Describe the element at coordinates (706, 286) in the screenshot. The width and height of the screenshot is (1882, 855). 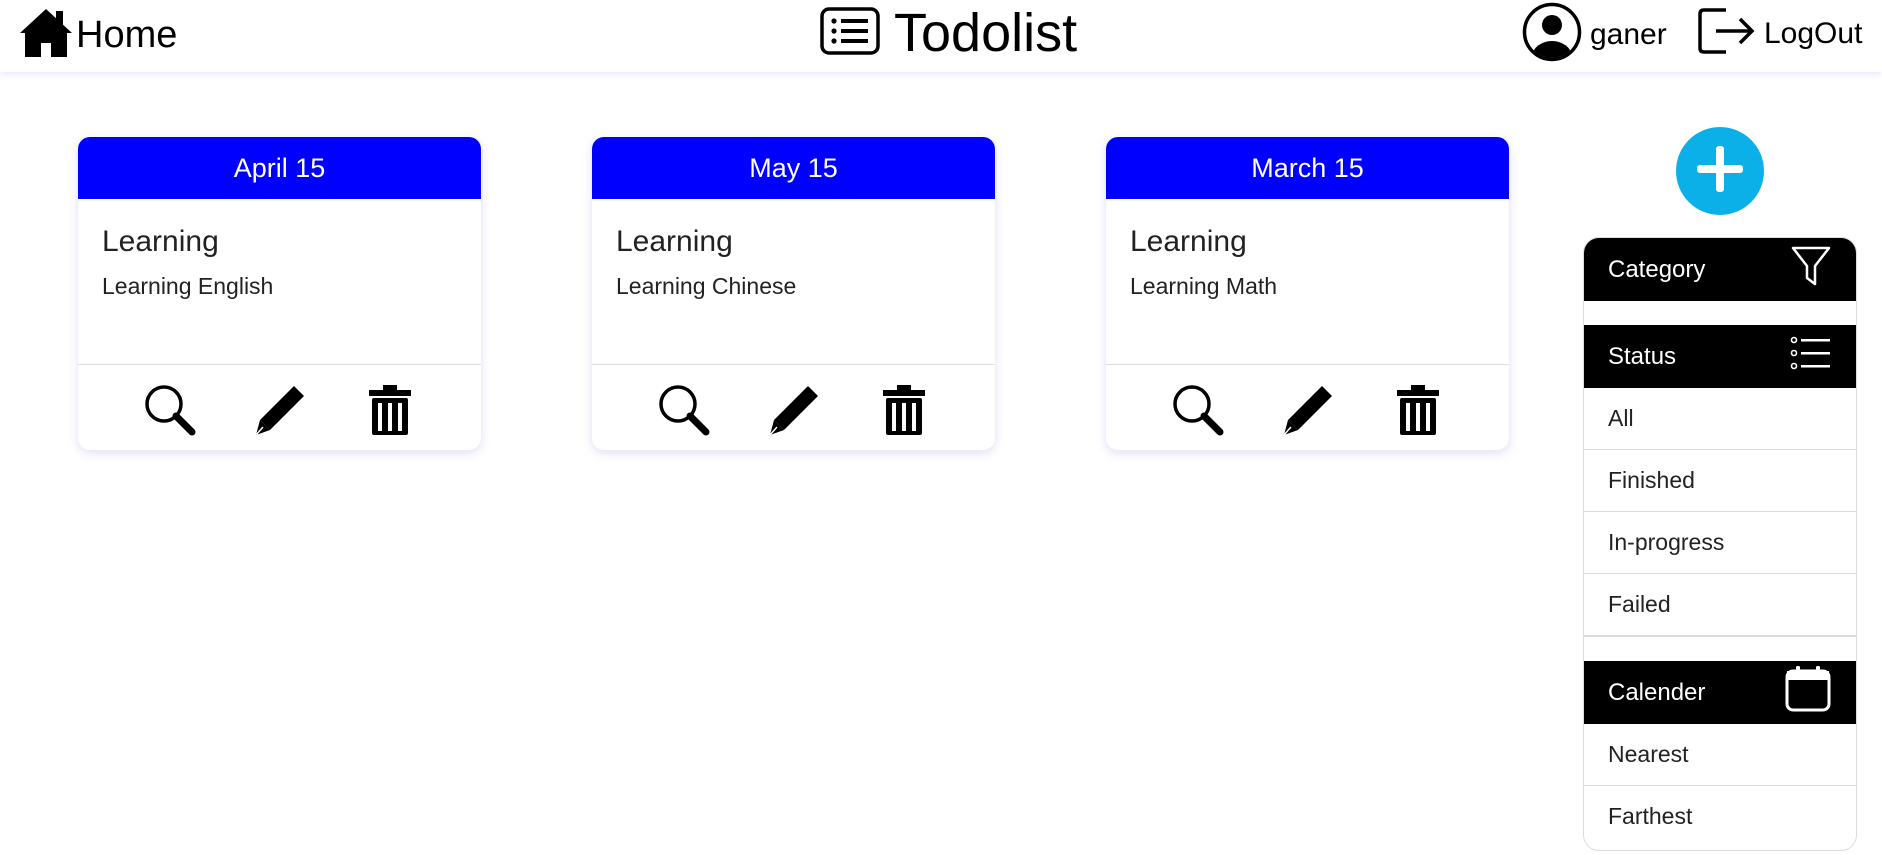
I see `card-description: Learning Chinese` at that location.